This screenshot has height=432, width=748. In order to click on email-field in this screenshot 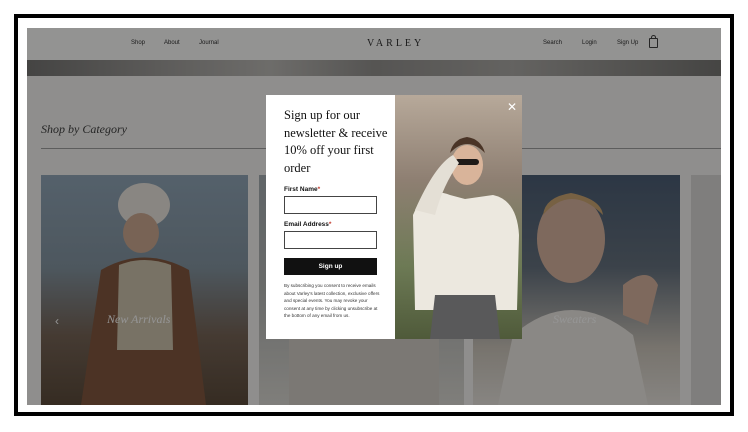, I will do `click(330, 240)`.